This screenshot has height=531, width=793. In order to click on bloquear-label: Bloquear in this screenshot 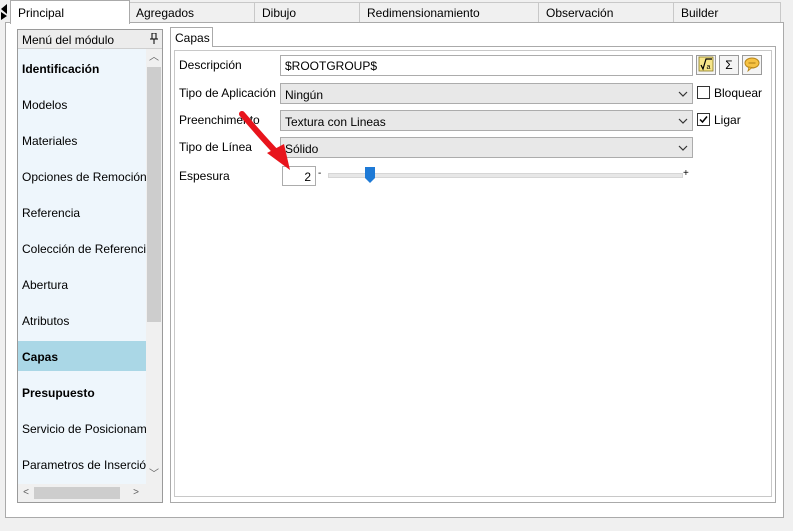, I will do `click(738, 93)`.